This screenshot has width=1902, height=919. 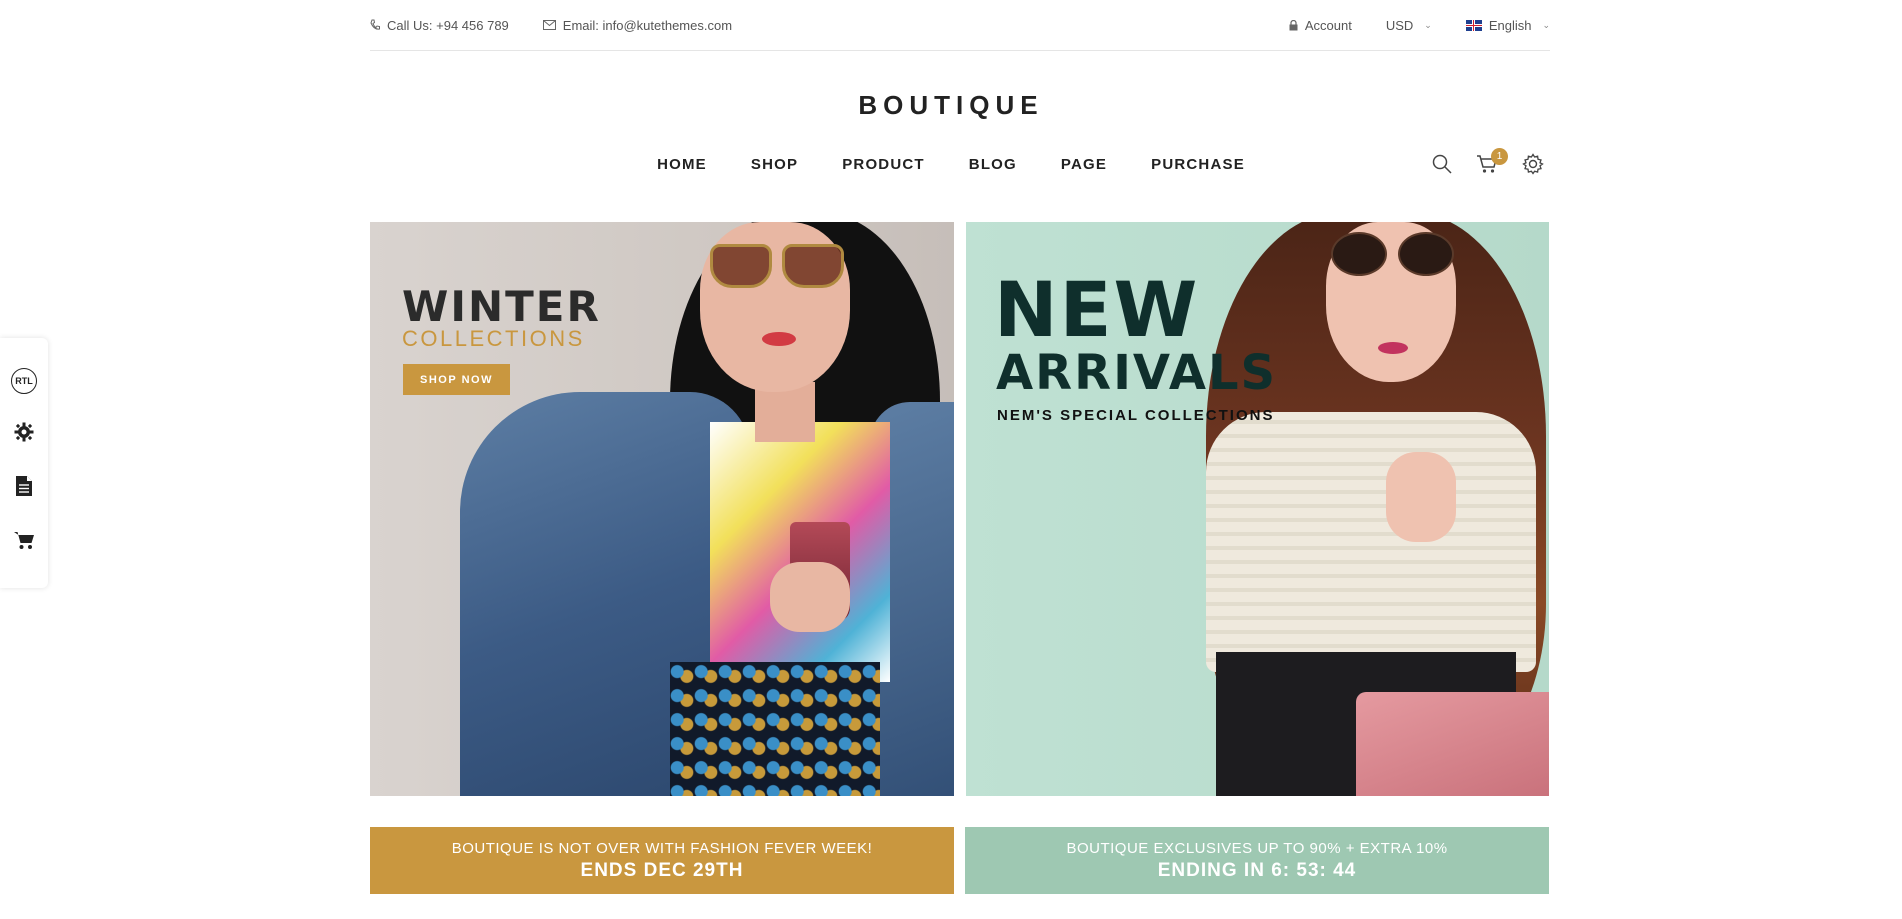 I want to click on uk-flag-icon, so click(x=1473, y=25).